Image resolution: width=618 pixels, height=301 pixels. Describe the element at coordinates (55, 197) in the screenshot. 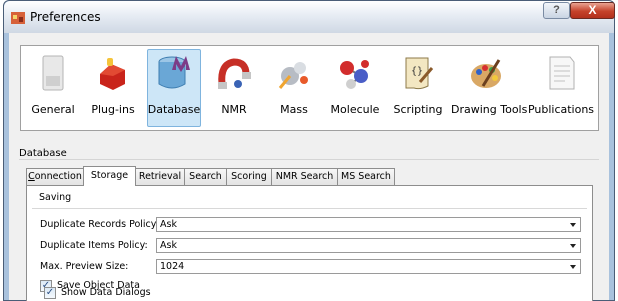

I see `saving-section-label: Saving` at that location.